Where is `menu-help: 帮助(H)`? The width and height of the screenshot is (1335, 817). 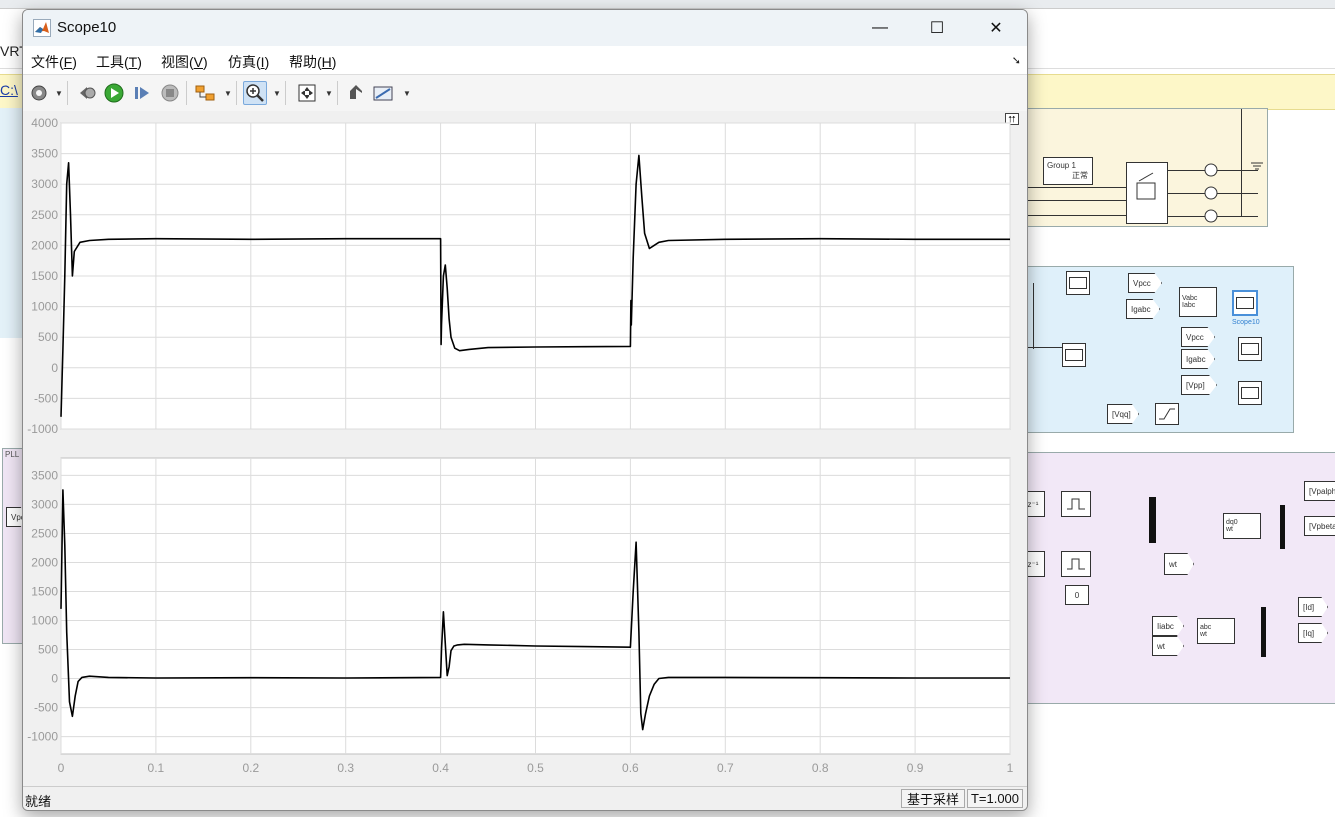 menu-help: 帮助(H) is located at coordinates (312, 62).